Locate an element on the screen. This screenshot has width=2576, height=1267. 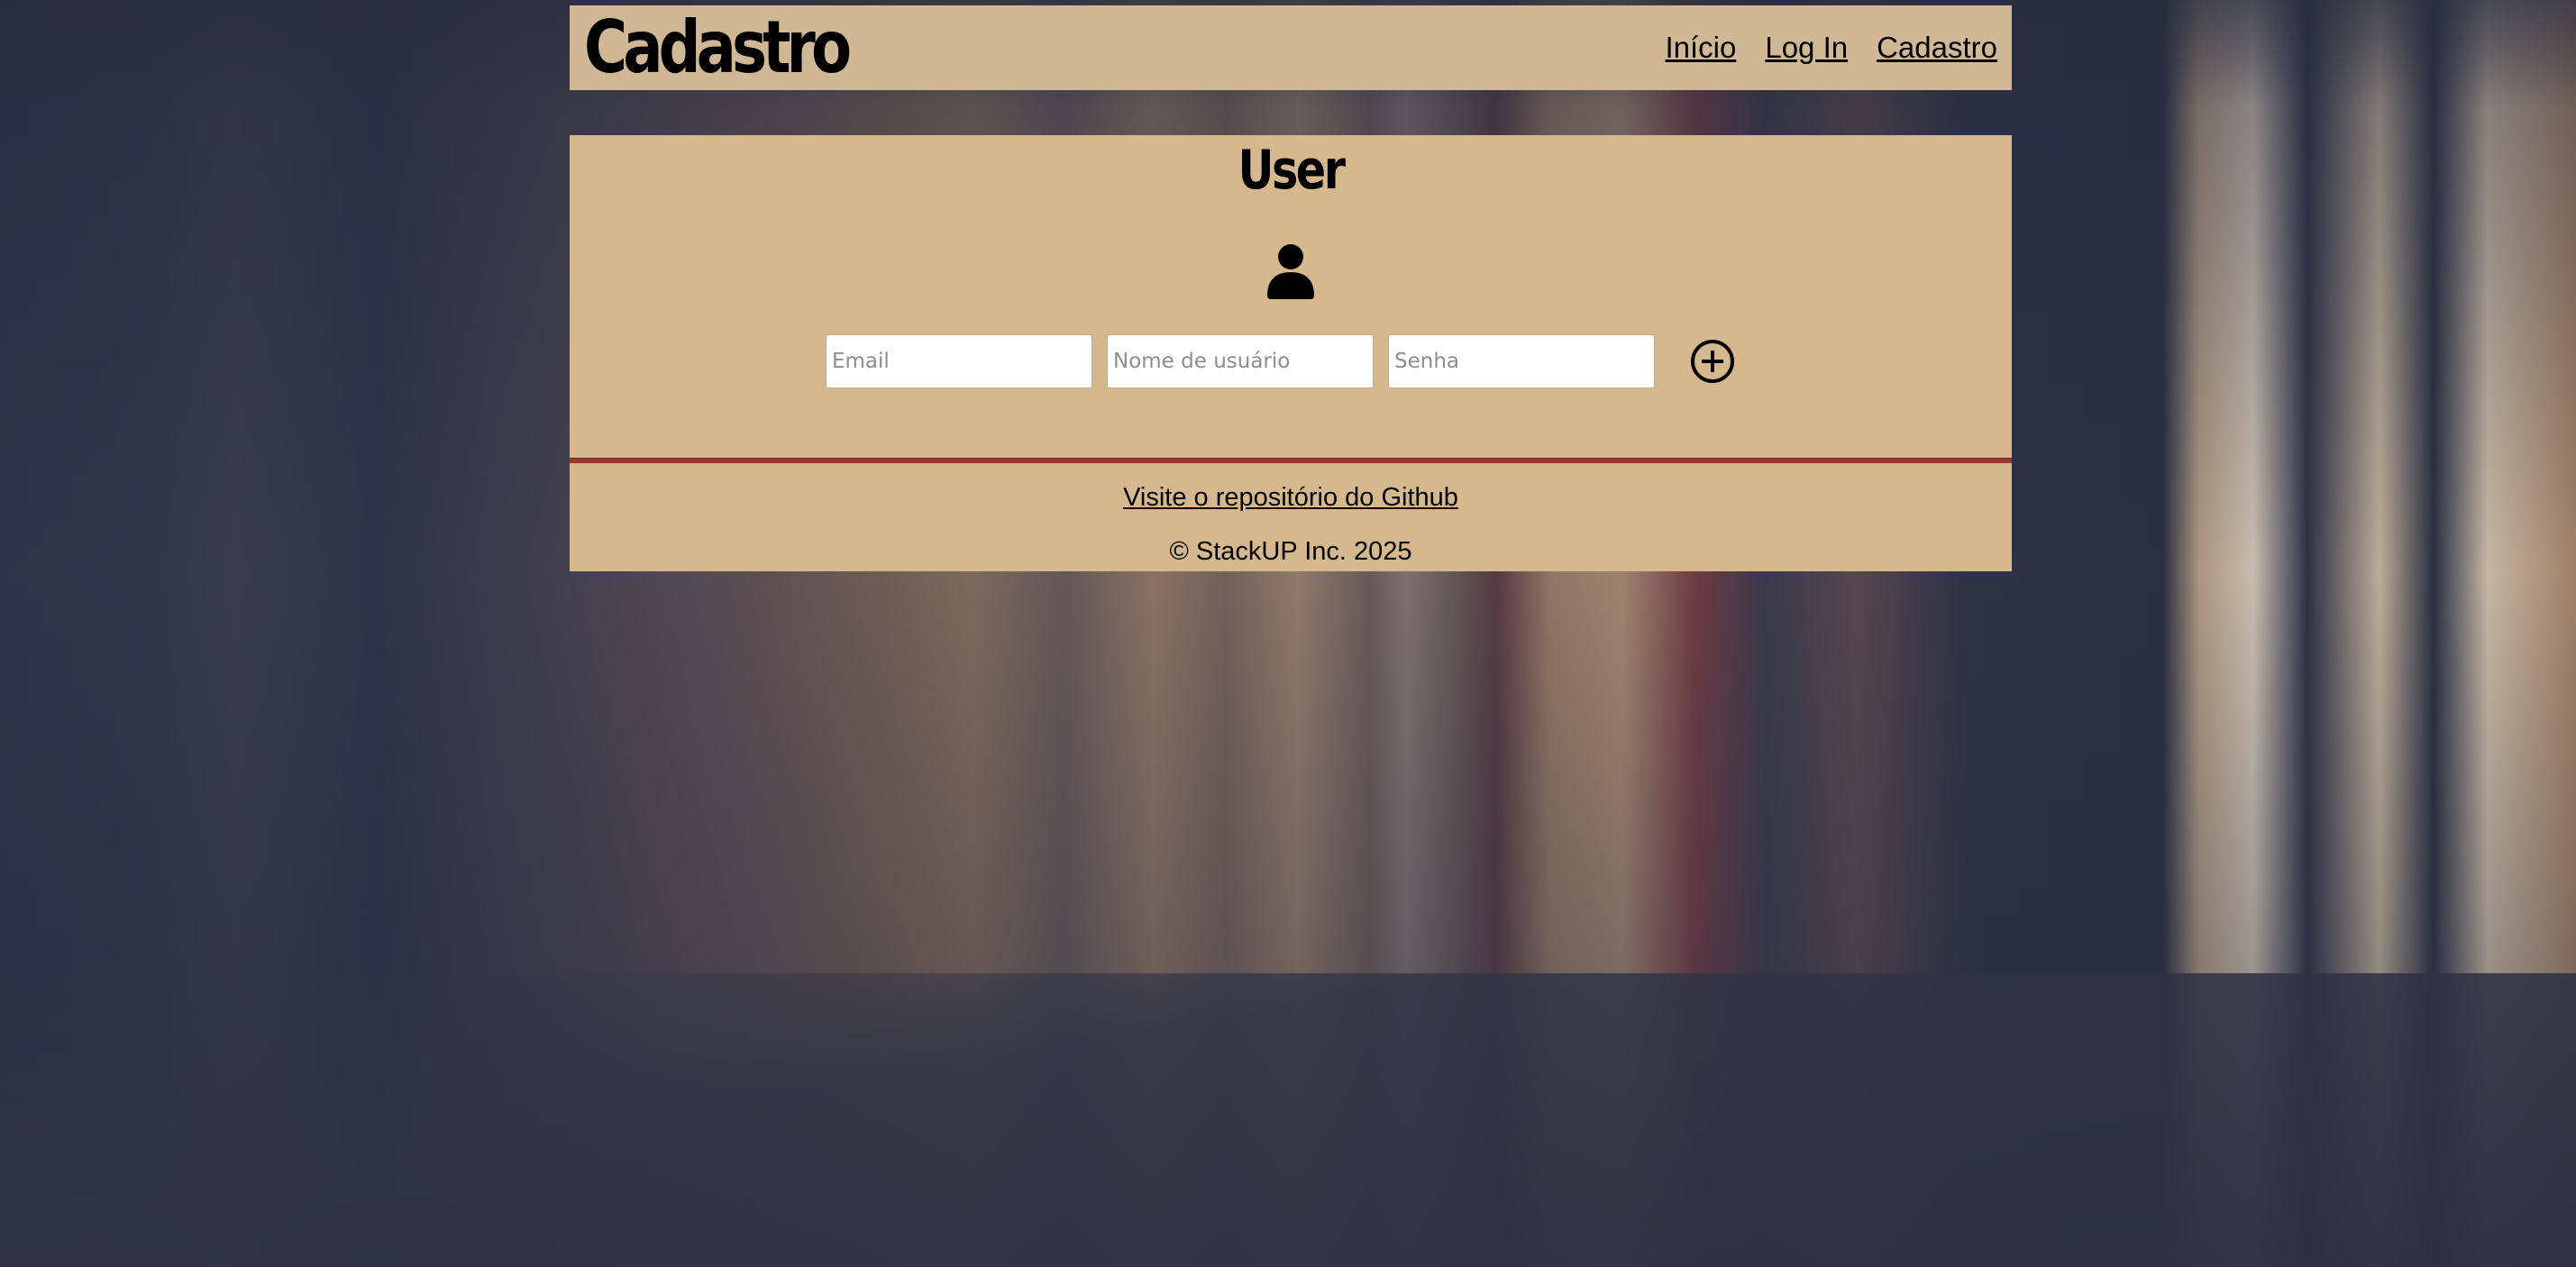
username-field is located at coordinates (1240, 361).